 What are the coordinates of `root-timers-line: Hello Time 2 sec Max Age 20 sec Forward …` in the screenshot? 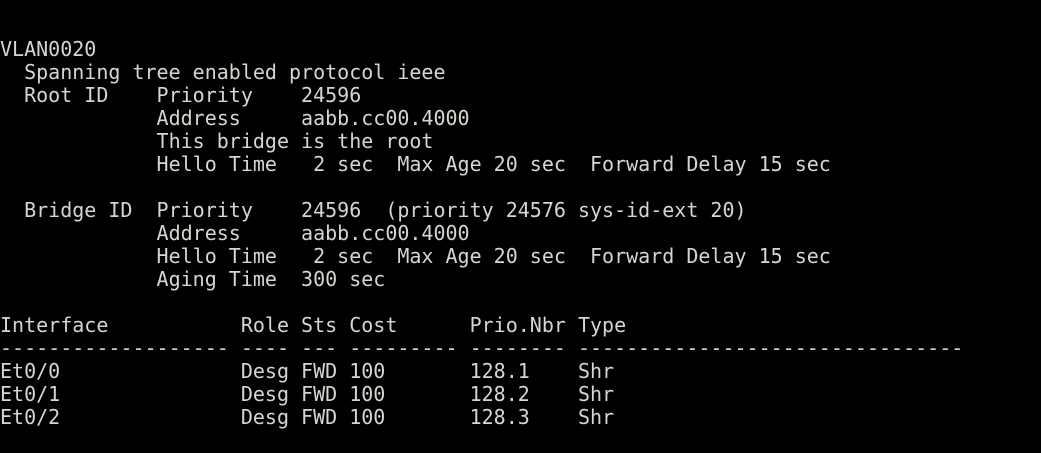 It's located at (415, 164).